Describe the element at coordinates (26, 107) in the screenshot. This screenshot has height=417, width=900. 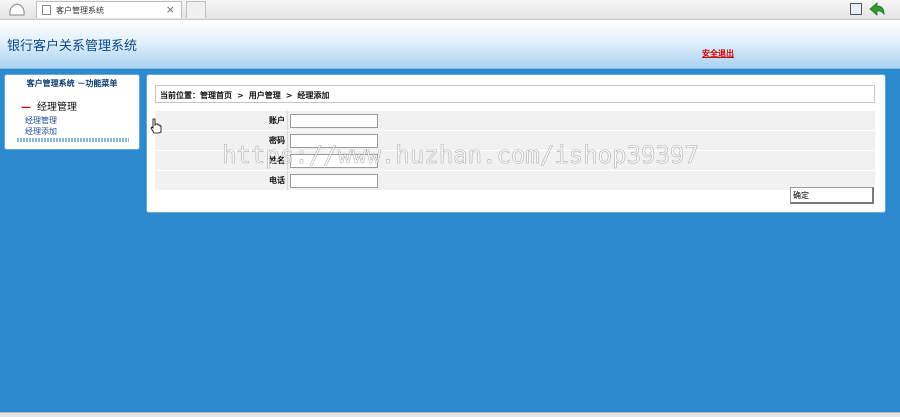
I see `section-marker: —` at that location.